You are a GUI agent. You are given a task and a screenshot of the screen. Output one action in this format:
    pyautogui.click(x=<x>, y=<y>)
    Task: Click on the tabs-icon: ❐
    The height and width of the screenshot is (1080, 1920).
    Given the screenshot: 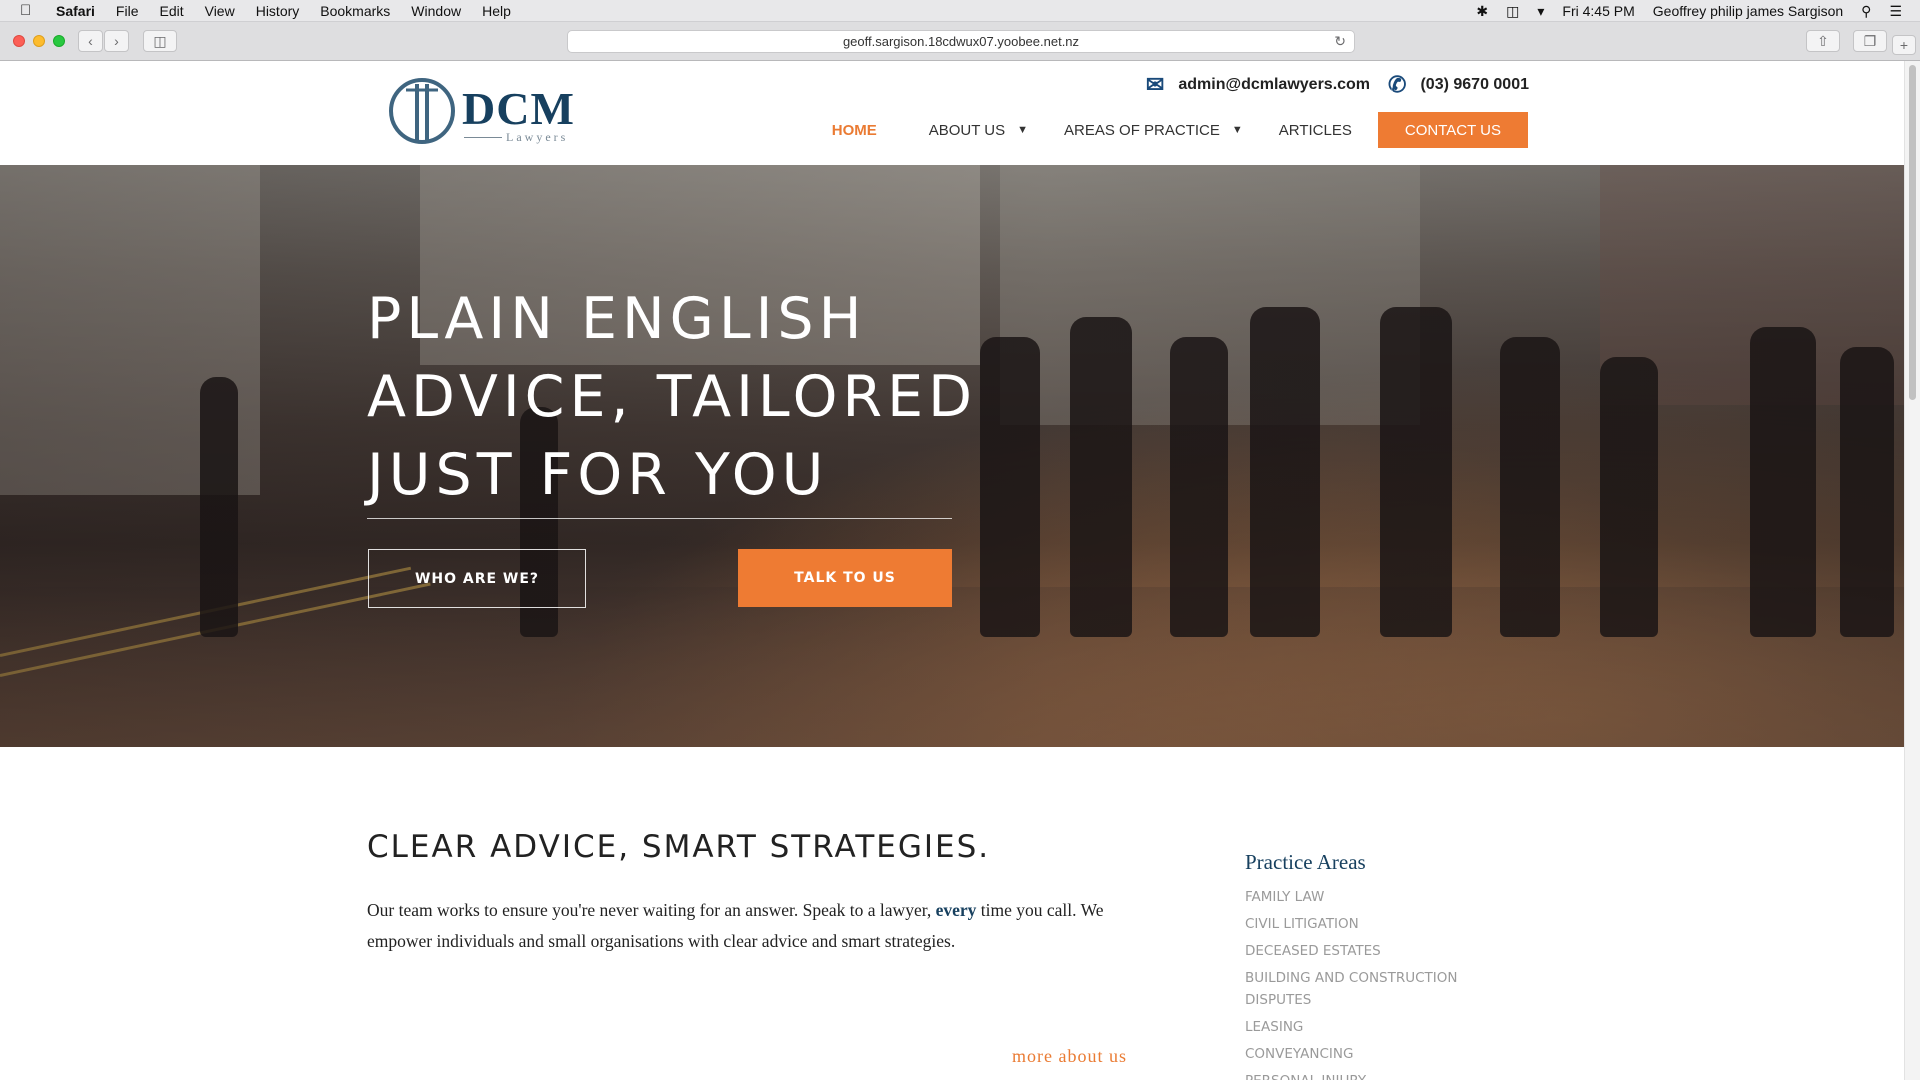 What is the action you would take?
    pyautogui.click(x=1870, y=40)
    